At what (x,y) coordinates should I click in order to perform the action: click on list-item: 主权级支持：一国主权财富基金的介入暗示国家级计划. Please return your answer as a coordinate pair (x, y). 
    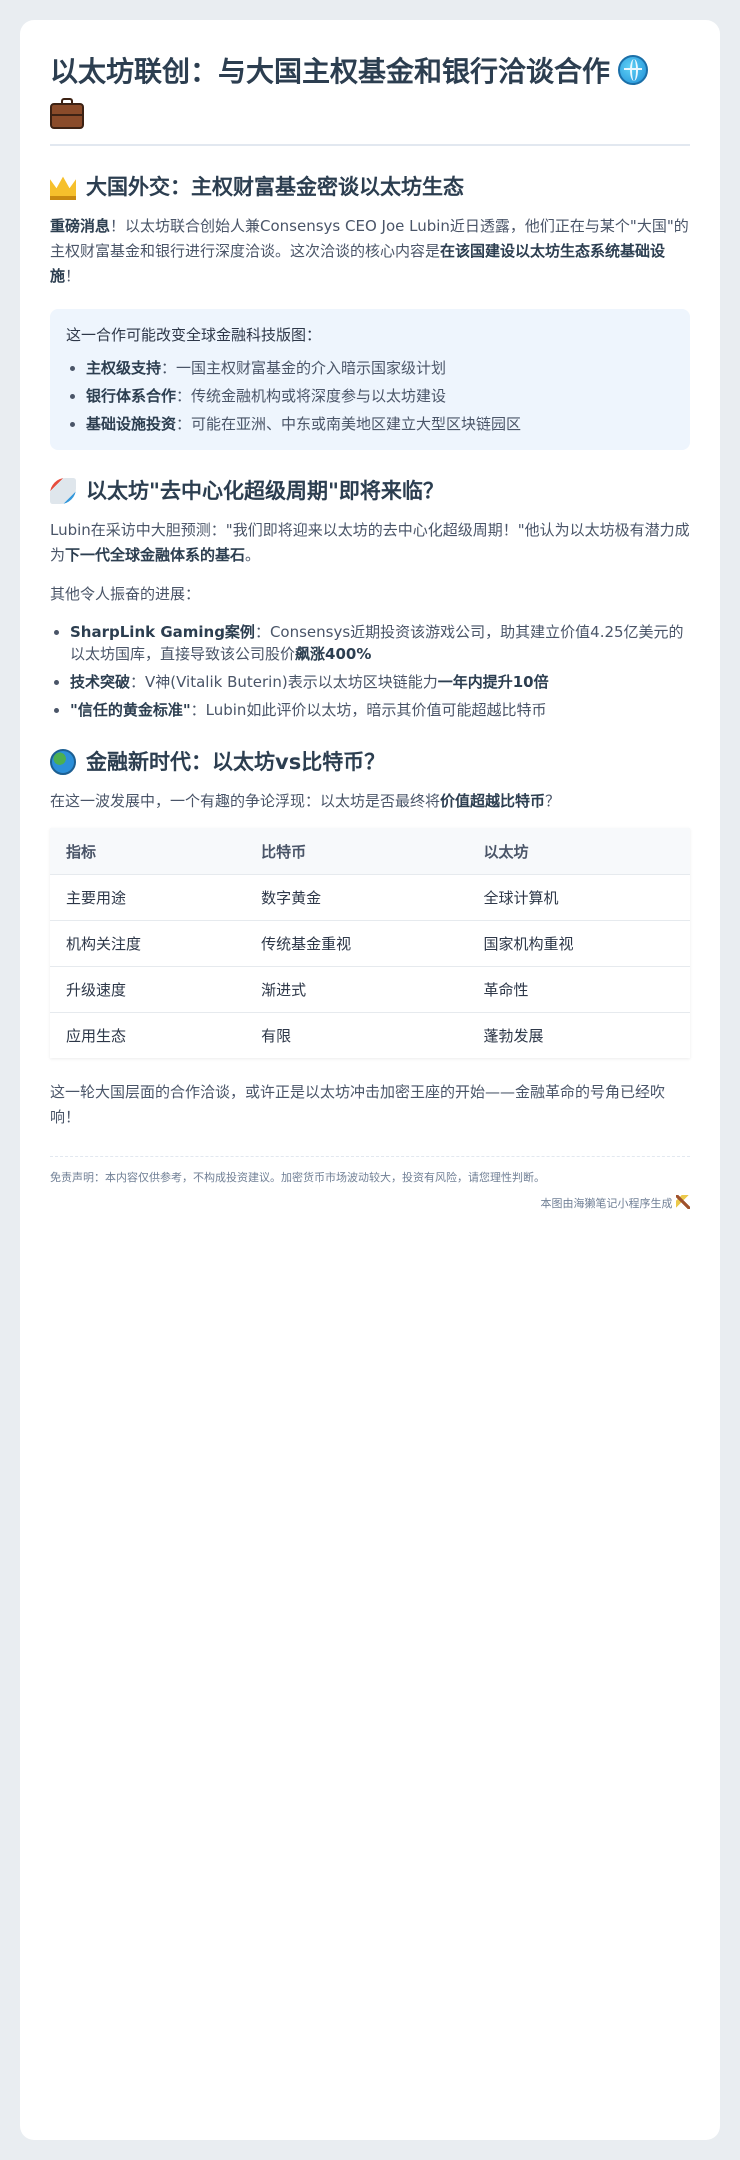
    Looking at the image, I should click on (380, 368).